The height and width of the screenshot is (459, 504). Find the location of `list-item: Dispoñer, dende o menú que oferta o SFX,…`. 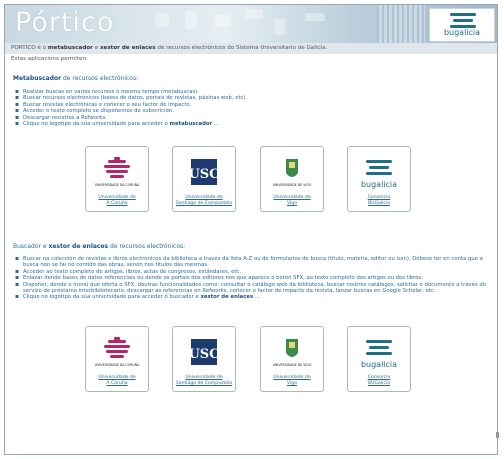

list-item: Dispoñer, dende o menú que oferta o SFX,… is located at coordinates (251, 288).